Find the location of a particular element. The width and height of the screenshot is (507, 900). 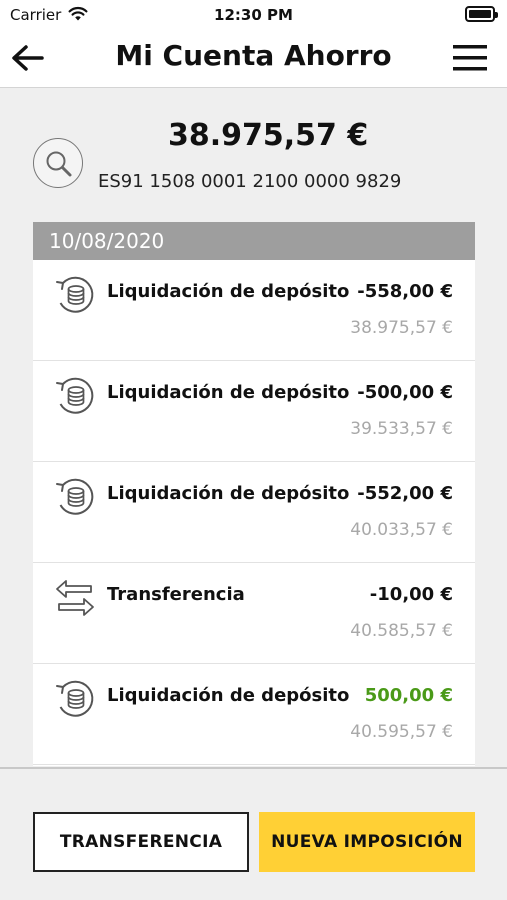

movement-amount: -558,00 € is located at coordinates (405, 291).